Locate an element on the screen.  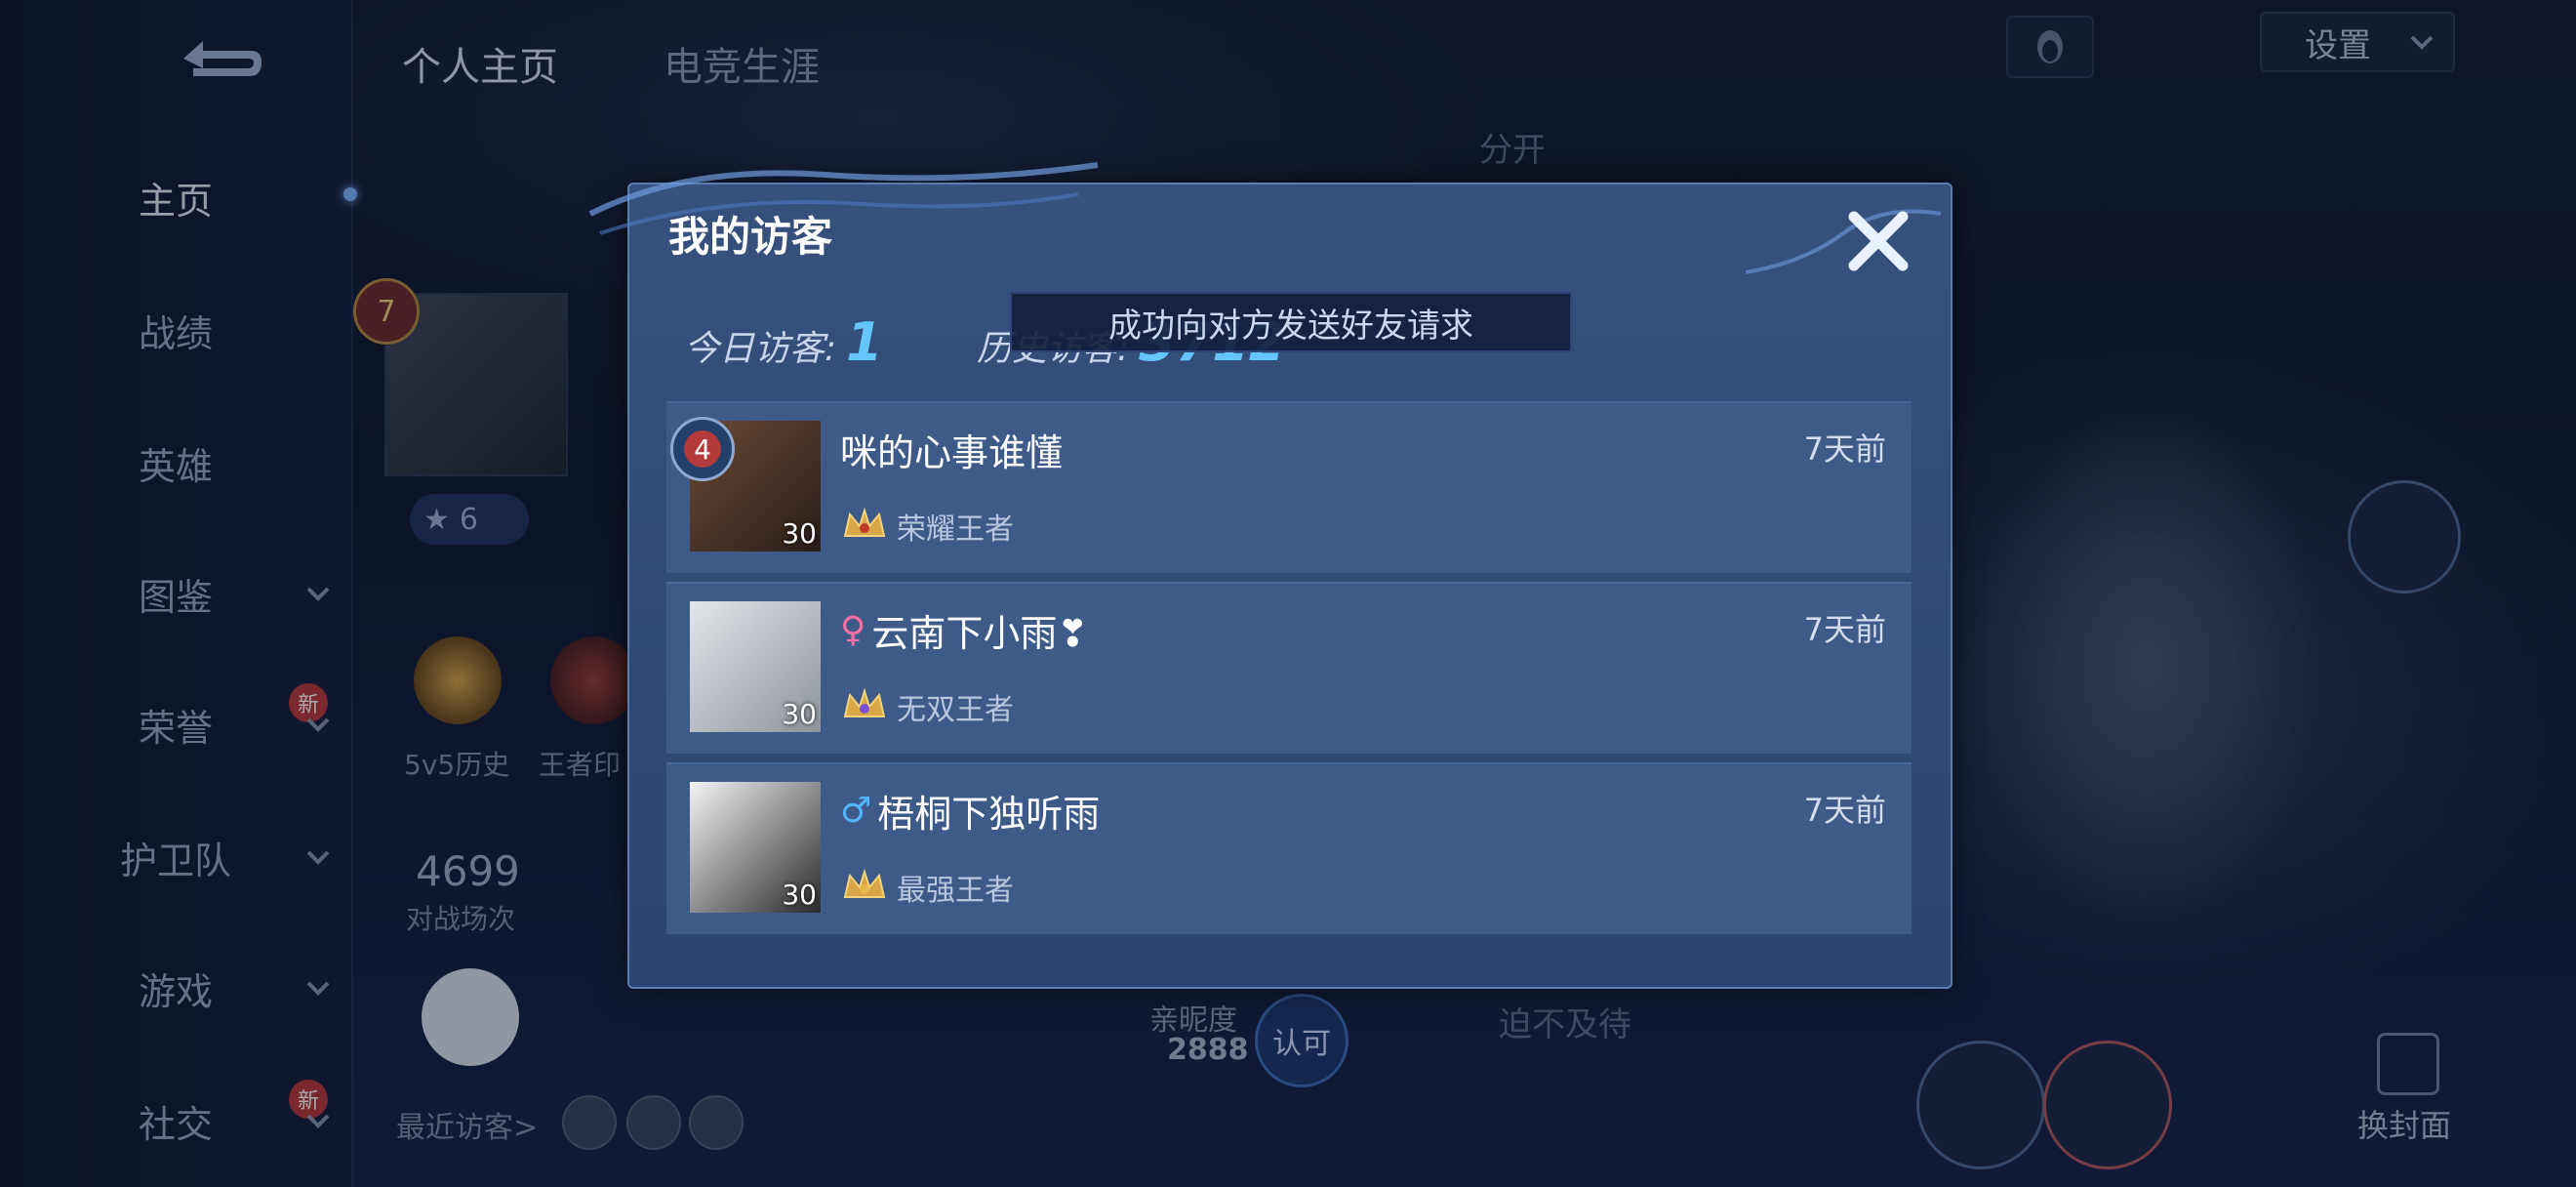
visitor-row: 30 ♂ 梧桐下独听雨 7天前 最强王者 is located at coordinates (1289, 848).